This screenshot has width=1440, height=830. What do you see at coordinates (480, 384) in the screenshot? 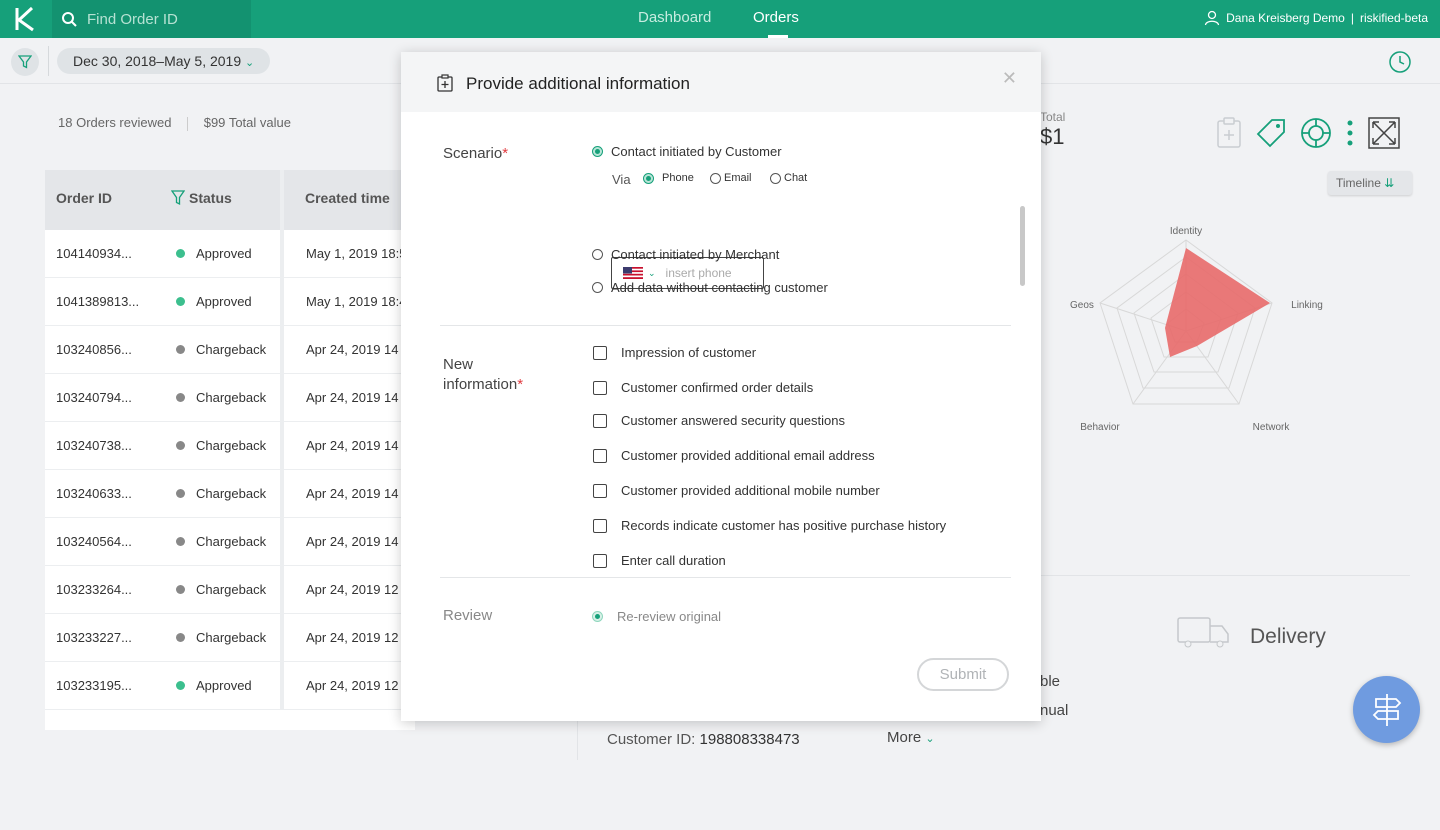
I see `new-info-label-line2: information` at bounding box center [480, 384].